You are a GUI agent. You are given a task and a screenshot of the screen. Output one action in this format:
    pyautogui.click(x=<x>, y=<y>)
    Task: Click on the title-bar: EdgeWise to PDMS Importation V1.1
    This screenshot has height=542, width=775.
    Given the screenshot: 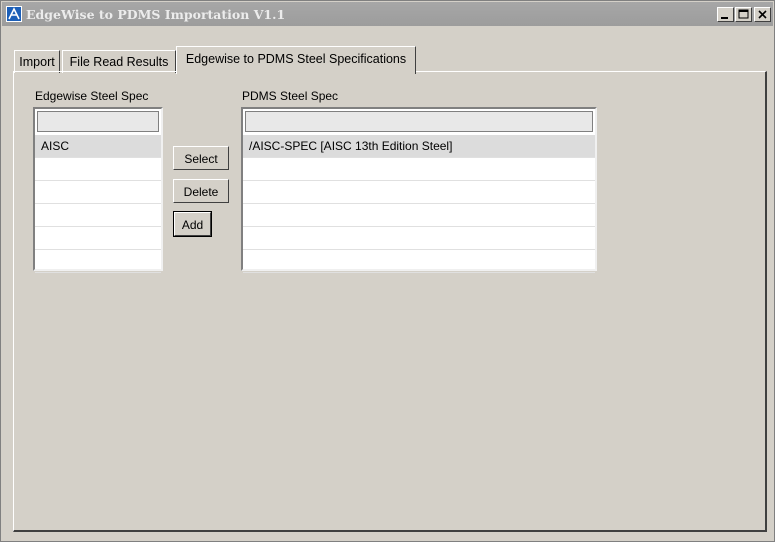 What is the action you would take?
    pyautogui.click(x=387, y=14)
    